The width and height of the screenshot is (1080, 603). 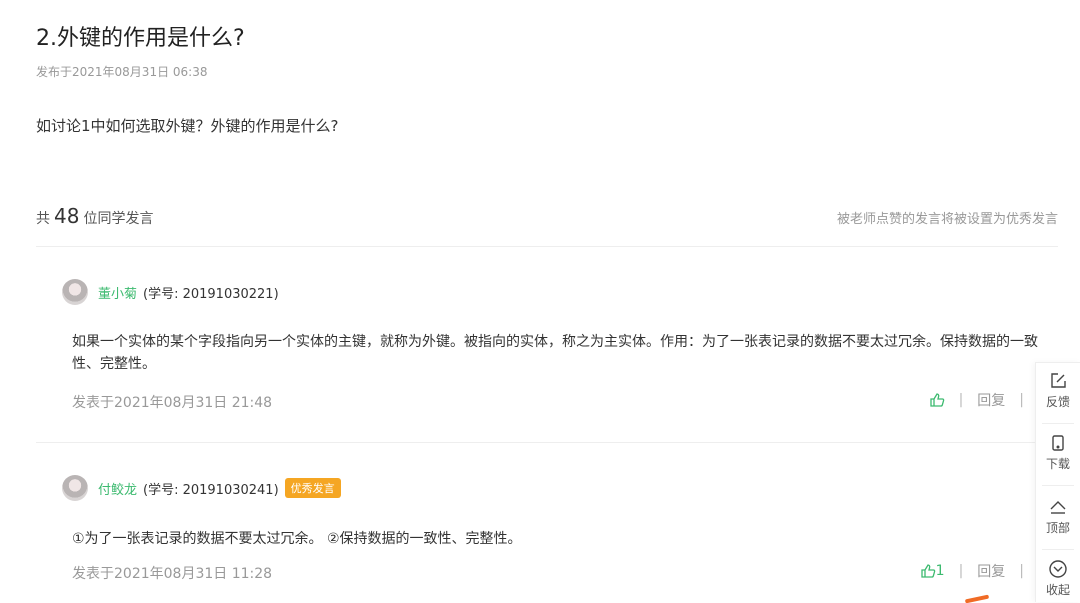 What do you see at coordinates (1057, 528) in the screenshot?
I see `top-label: 顶部` at bounding box center [1057, 528].